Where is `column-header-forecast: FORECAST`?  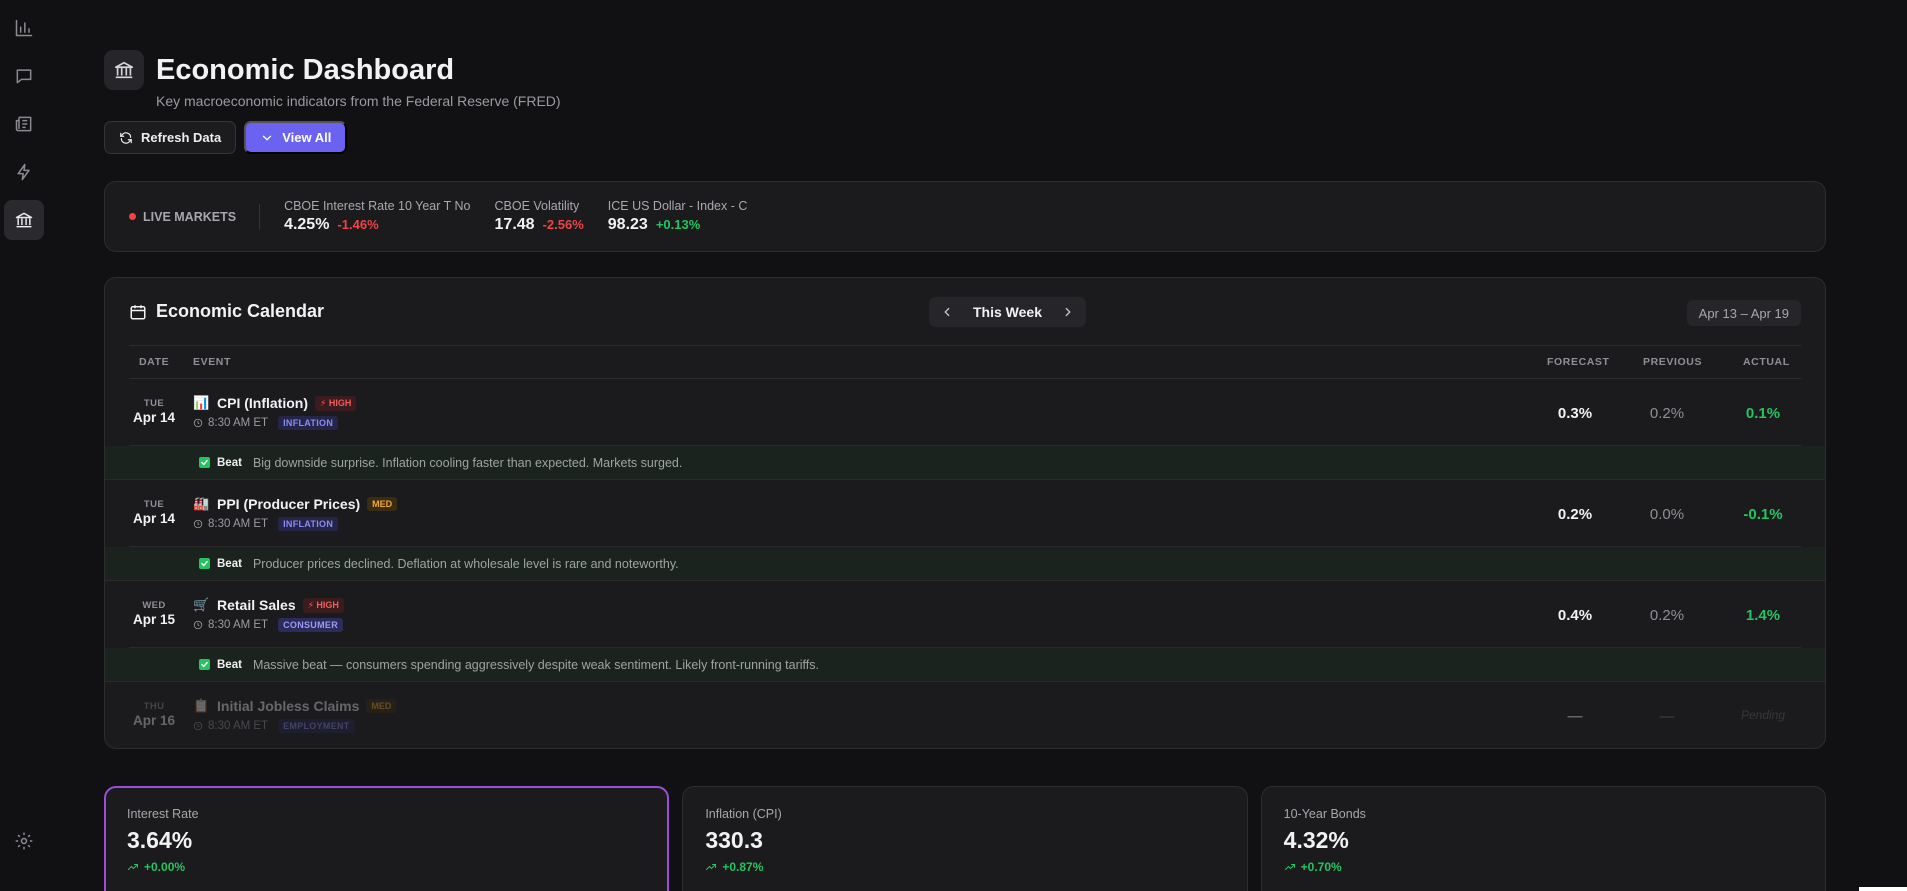
column-header-forecast: FORECAST is located at coordinates (1578, 362).